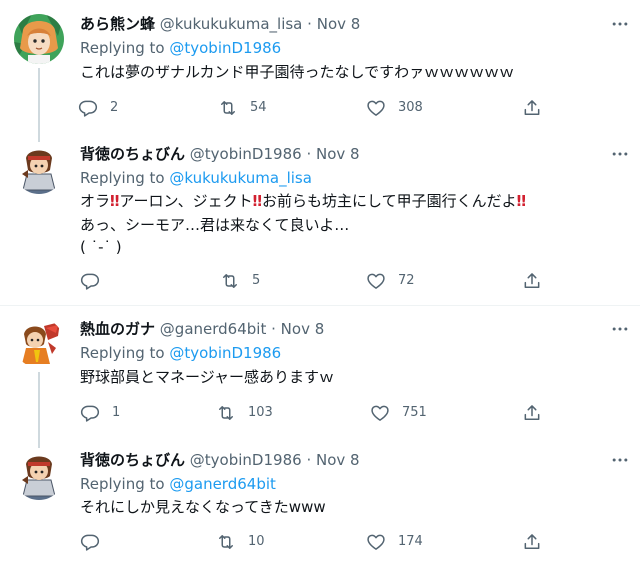 The width and height of the screenshot is (640, 565). I want to click on tweet-text-line-1: オラ‼アーロン、ジェクト‼お前らも坊主にして甲子園行くんだよ‼, so click(303, 201).